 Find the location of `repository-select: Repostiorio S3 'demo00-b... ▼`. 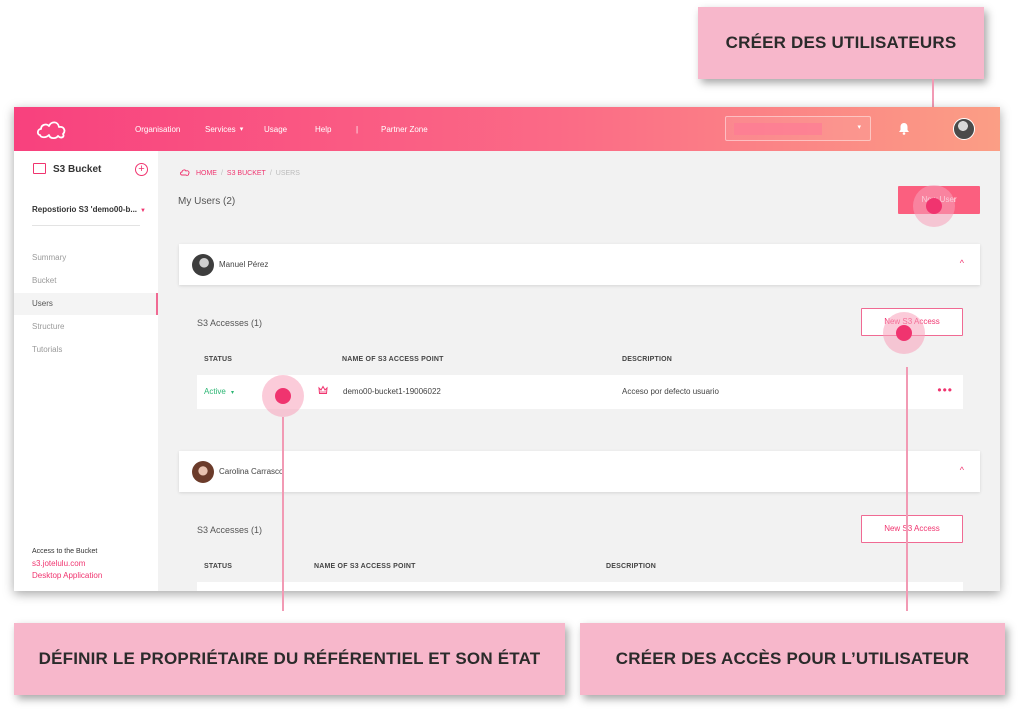

repository-select: Repostiorio S3 'demo00-b... ▼ is located at coordinates (89, 209).